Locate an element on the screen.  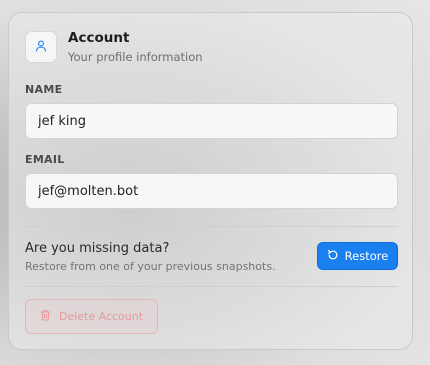
name-field is located at coordinates (211, 121).